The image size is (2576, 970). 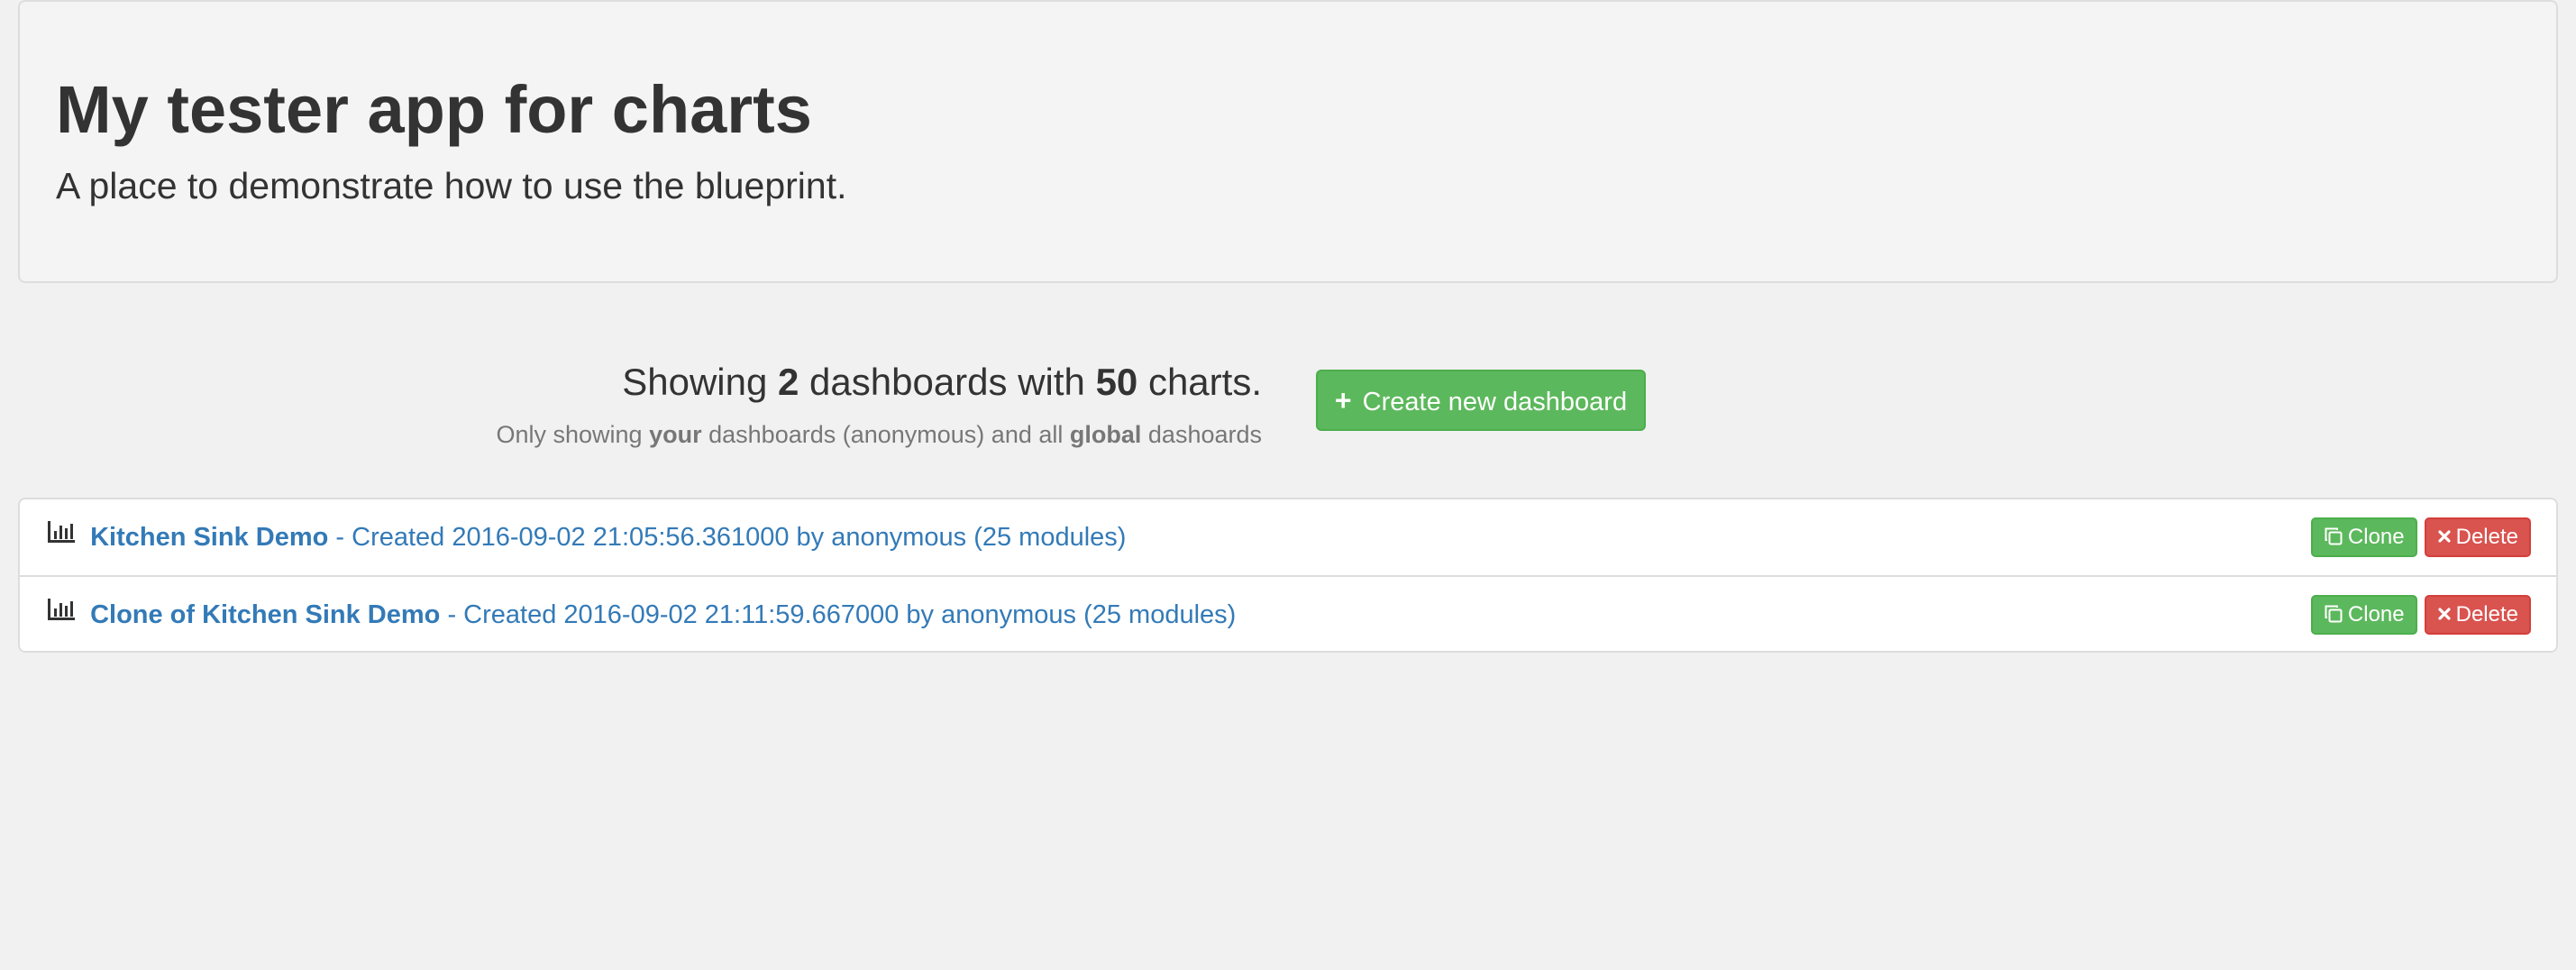 I want to click on summary-middle: dashboards with, so click(x=947, y=382).